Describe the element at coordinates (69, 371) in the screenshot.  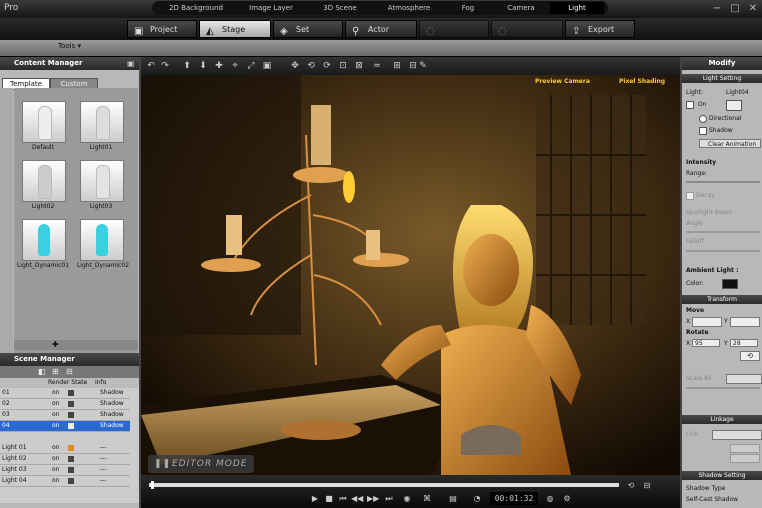
I see `expand-icon: ⊟` at that location.